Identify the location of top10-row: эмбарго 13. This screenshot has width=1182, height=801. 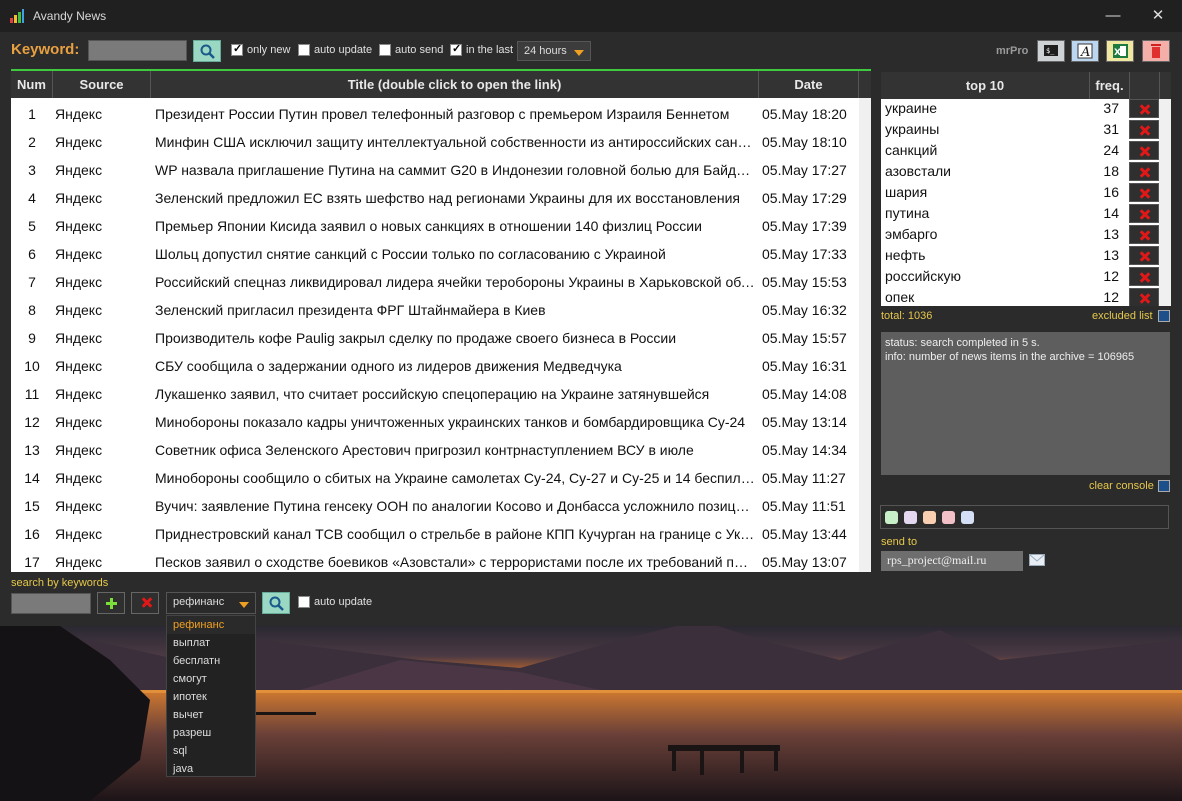
(1020, 234).